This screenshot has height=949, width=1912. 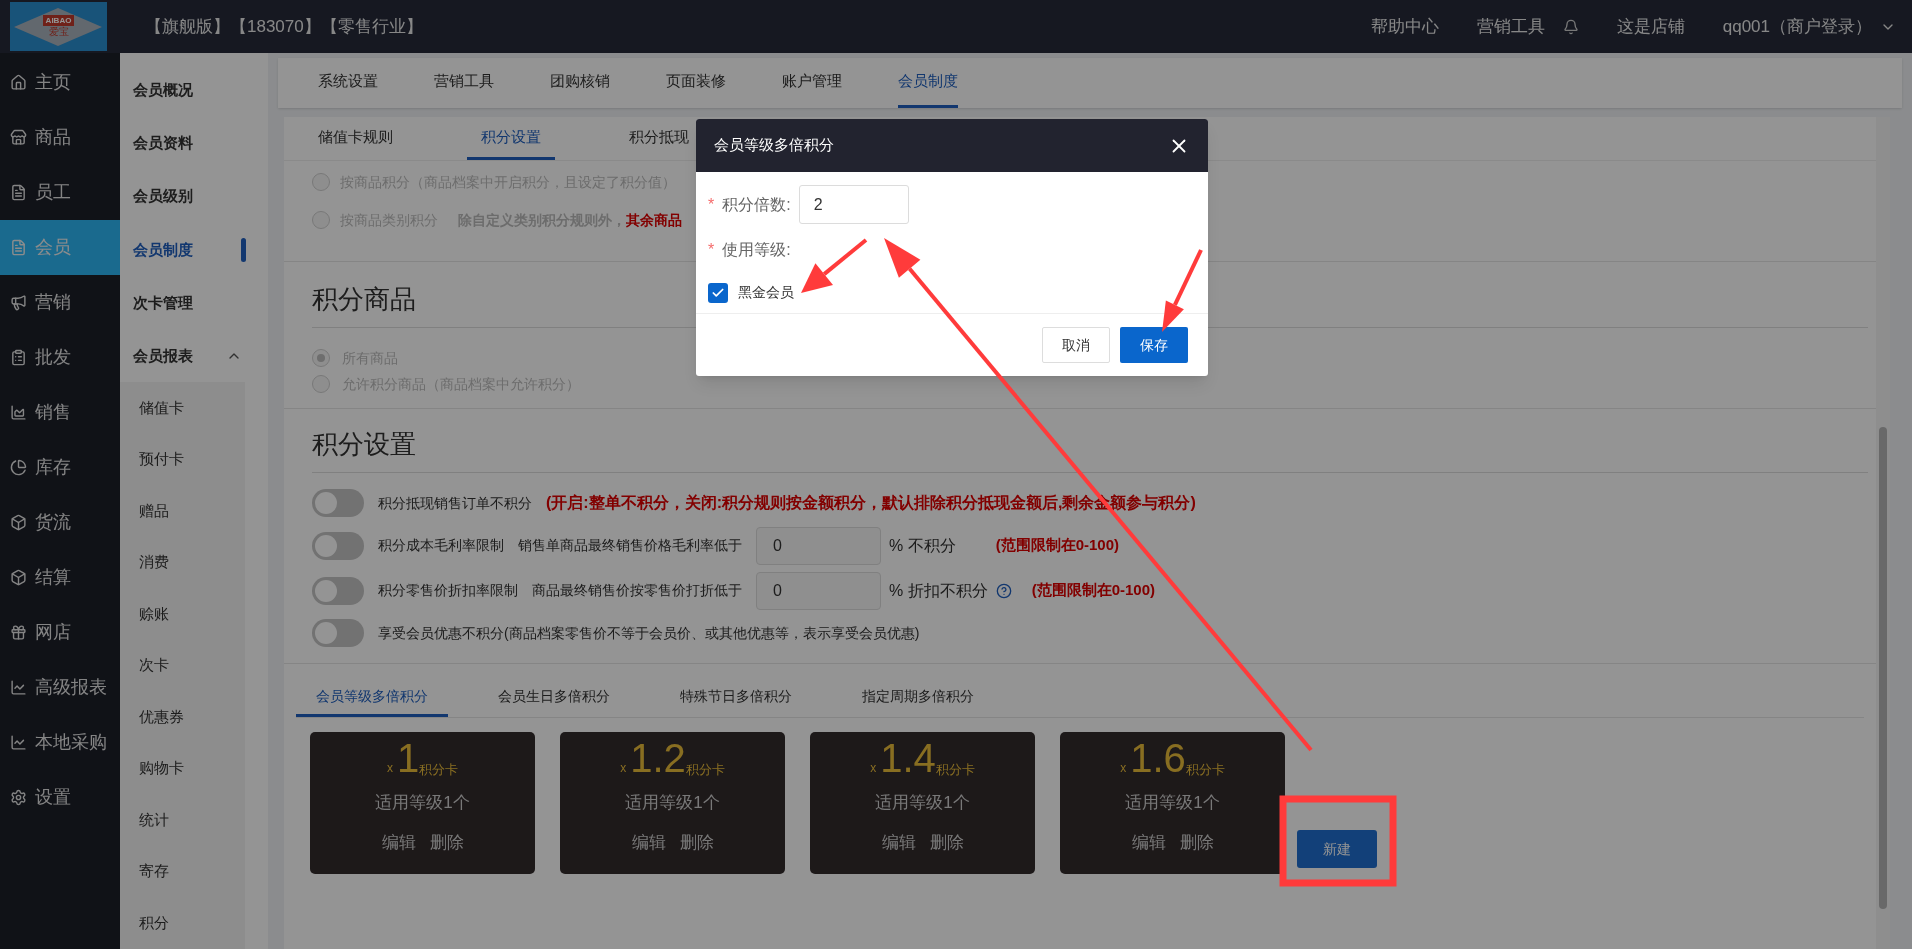 What do you see at coordinates (194, 303) in the screenshot?
I see `sub-nav-item: 次卡管理` at bounding box center [194, 303].